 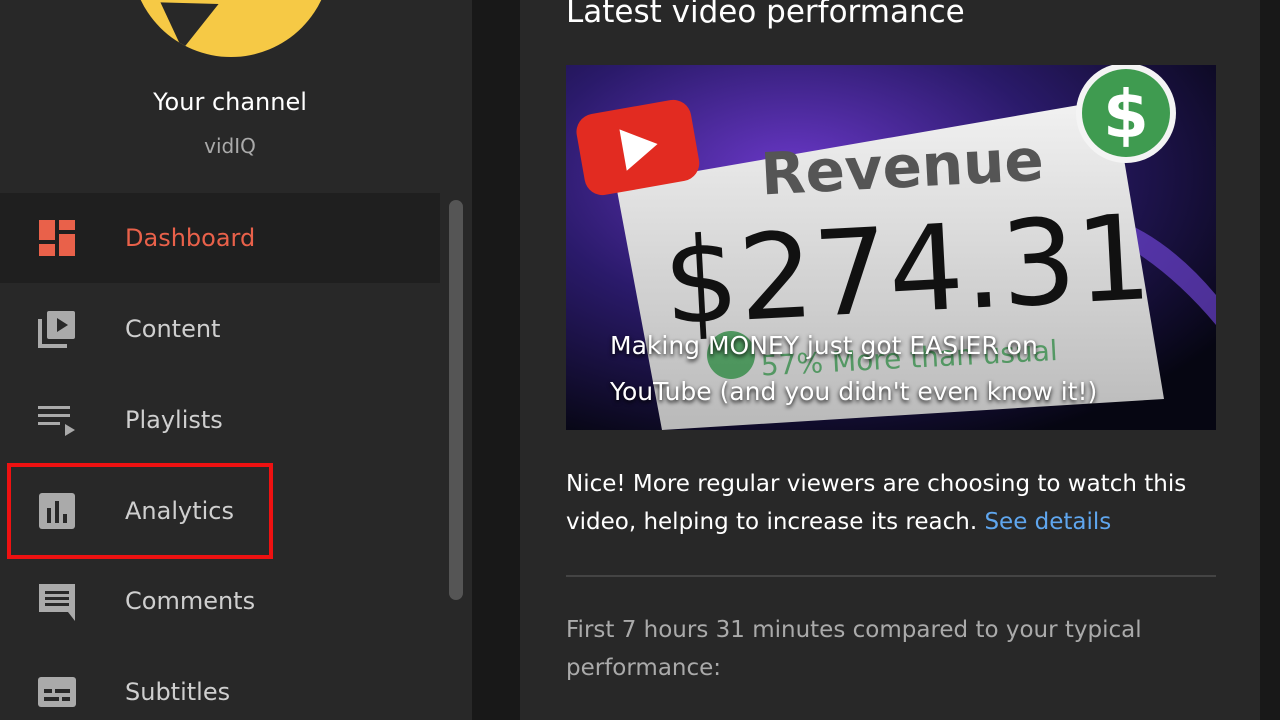 I want to click on sidebar-item-content: Content, so click(x=220, y=329).